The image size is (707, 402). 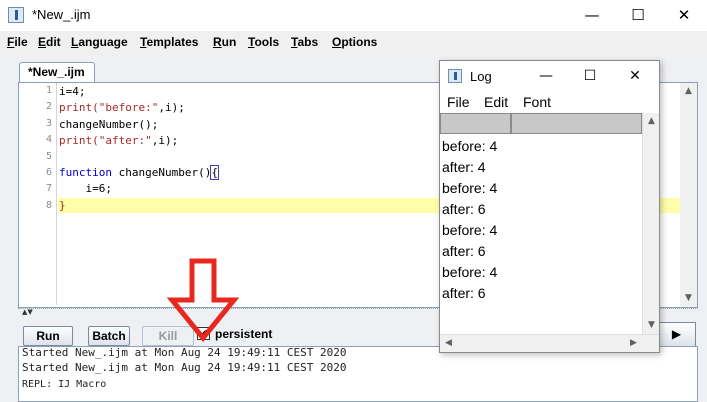 I want to click on menu-options: Options, so click(x=354, y=42).